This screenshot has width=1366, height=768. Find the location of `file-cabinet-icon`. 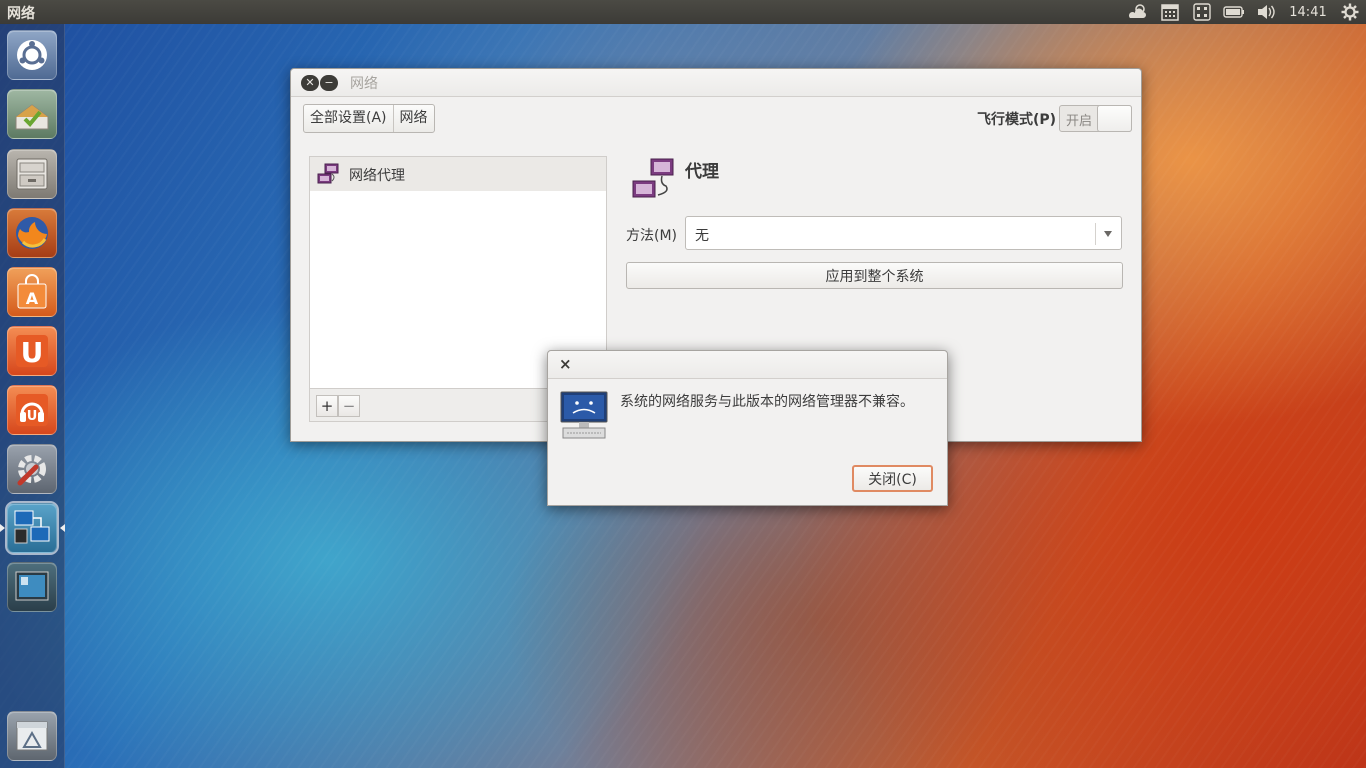

file-cabinet-icon is located at coordinates (32, 174).